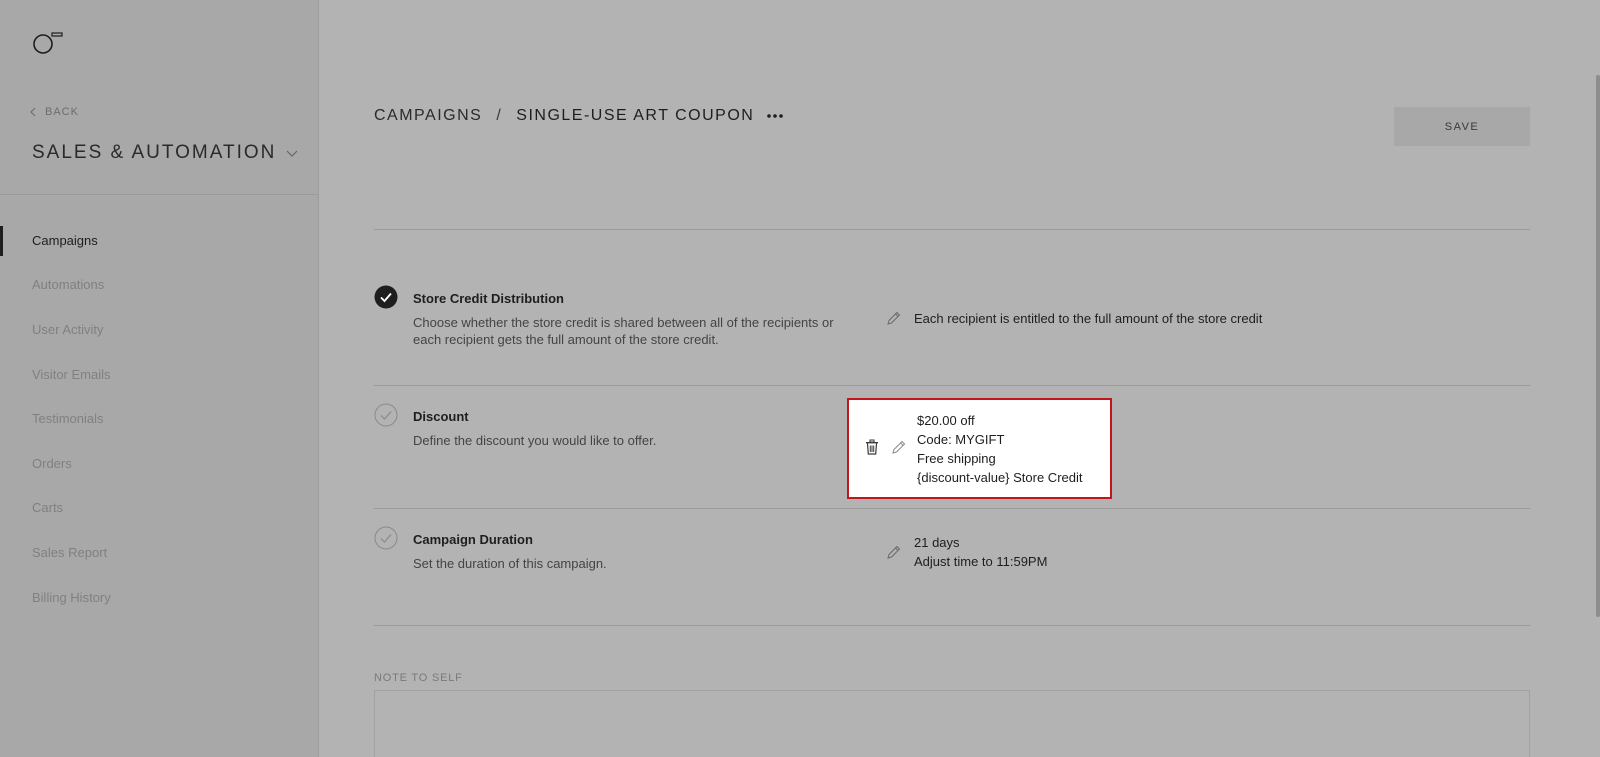  I want to click on duration-value-lines: 21 days Adjust time to 11:59PM, so click(980, 552).